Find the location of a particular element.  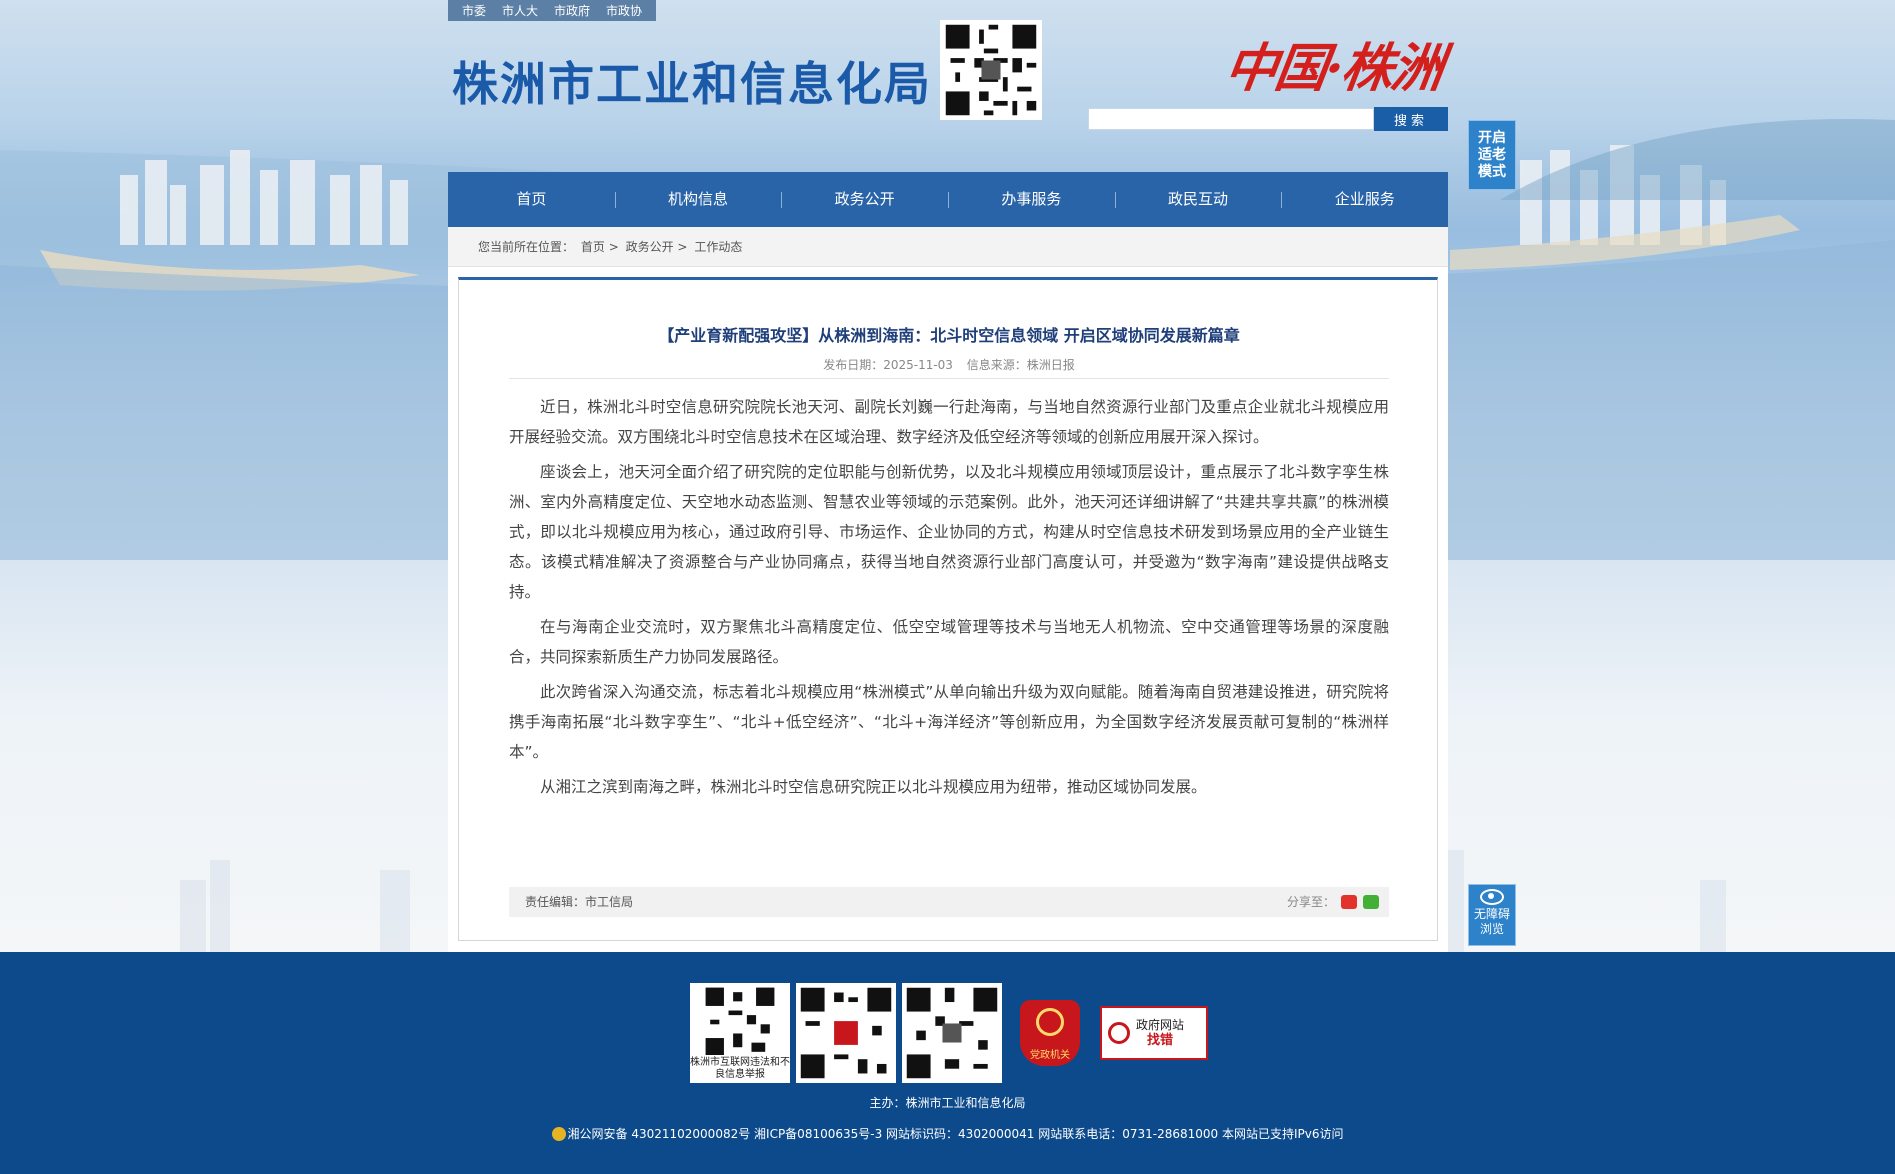

search-input is located at coordinates (1231, 119).